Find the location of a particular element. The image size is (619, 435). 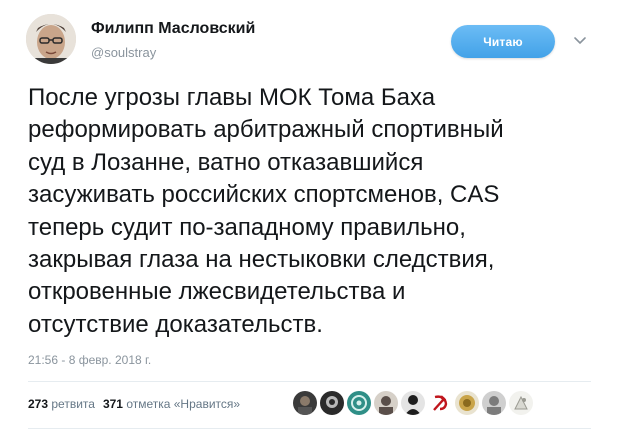

tweet-timestamp: 21:56 - 8 февр. 2018 г. is located at coordinates (89, 360).